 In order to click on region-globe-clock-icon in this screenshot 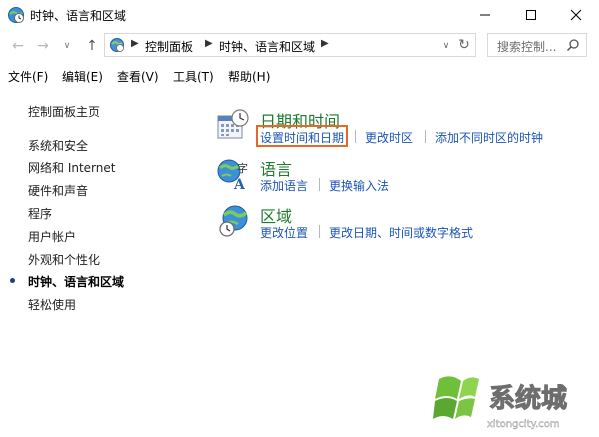, I will do `click(235, 221)`.